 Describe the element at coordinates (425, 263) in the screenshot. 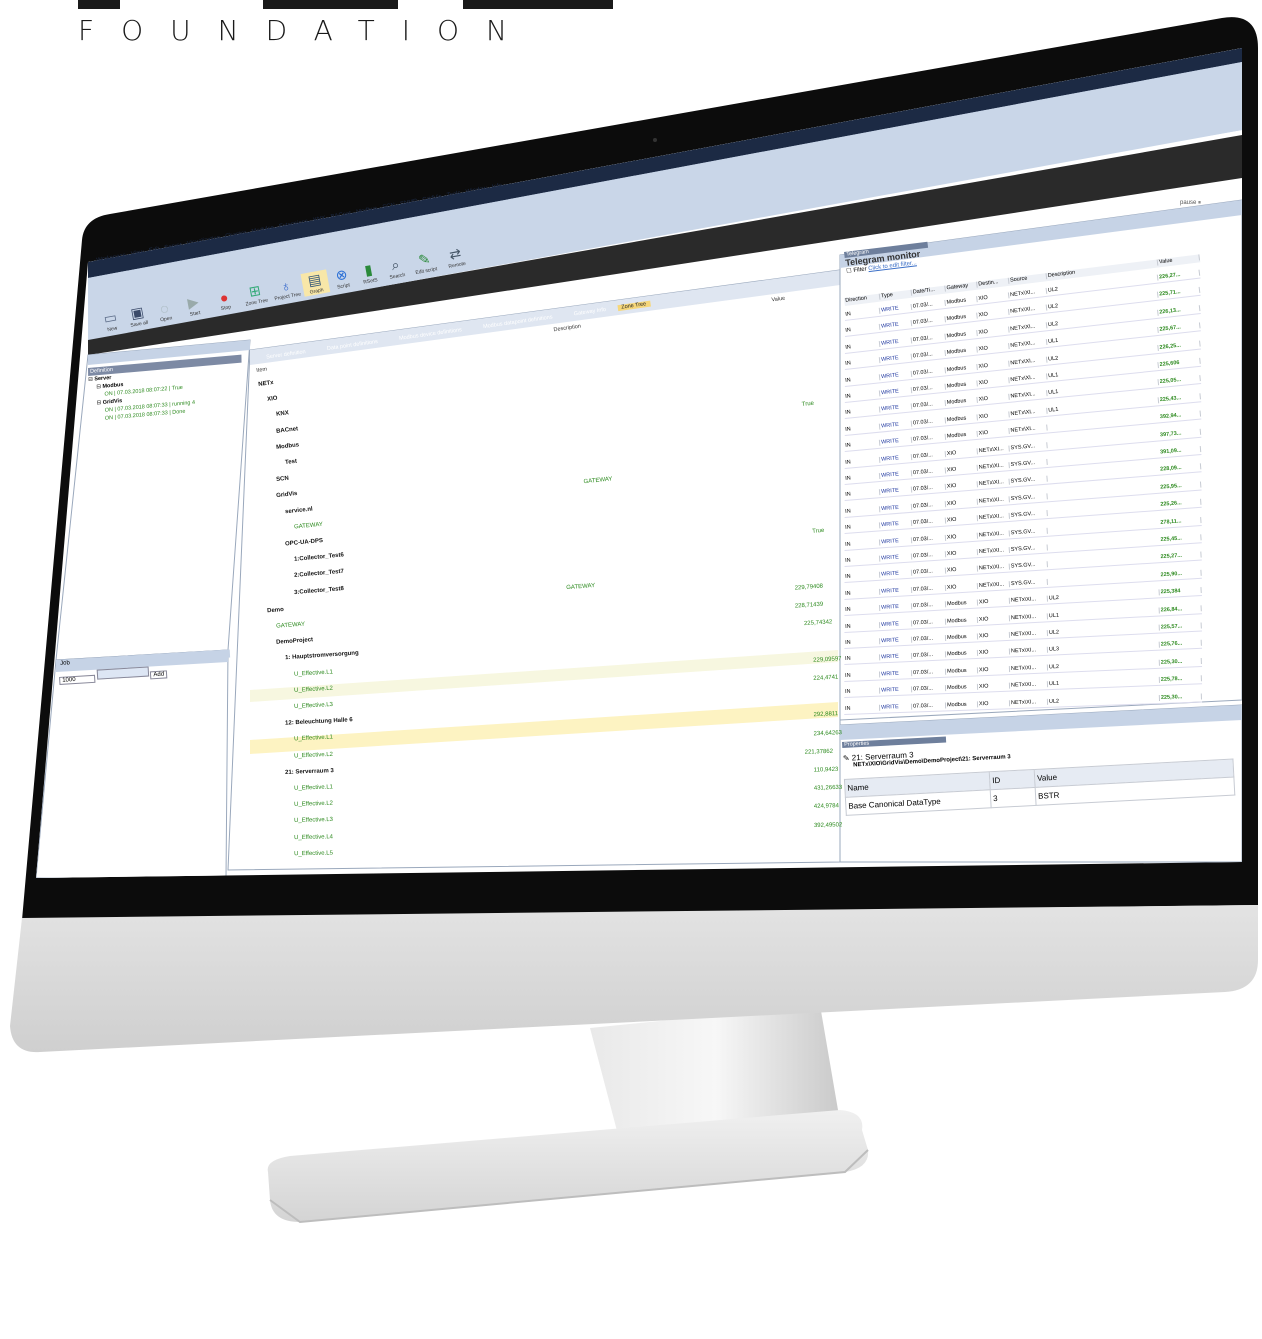

I see `toolbar-edit-script-button: ✎ Edit script` at that location.